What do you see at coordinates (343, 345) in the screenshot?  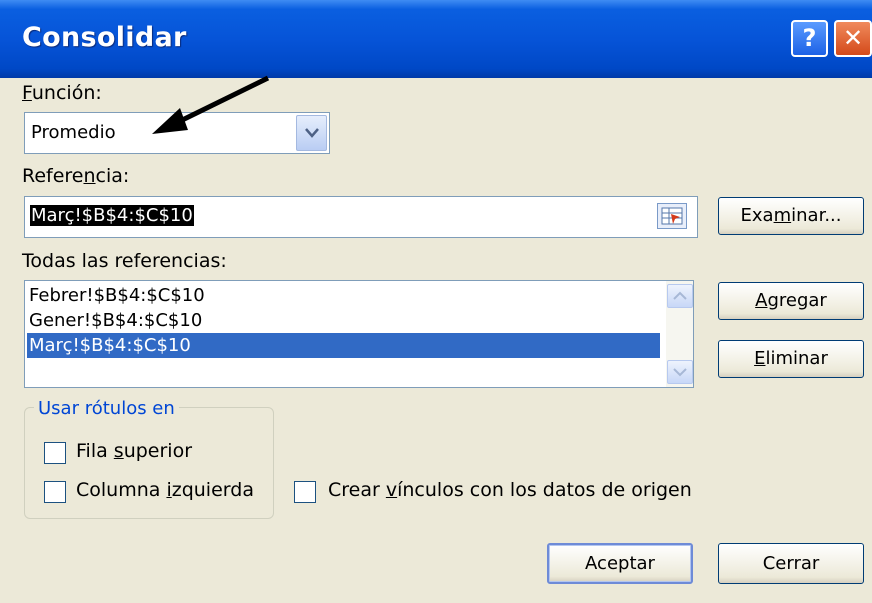 I see `list-item-selected: Març!$B$4:$C$10` at bounding box center [343, 345].